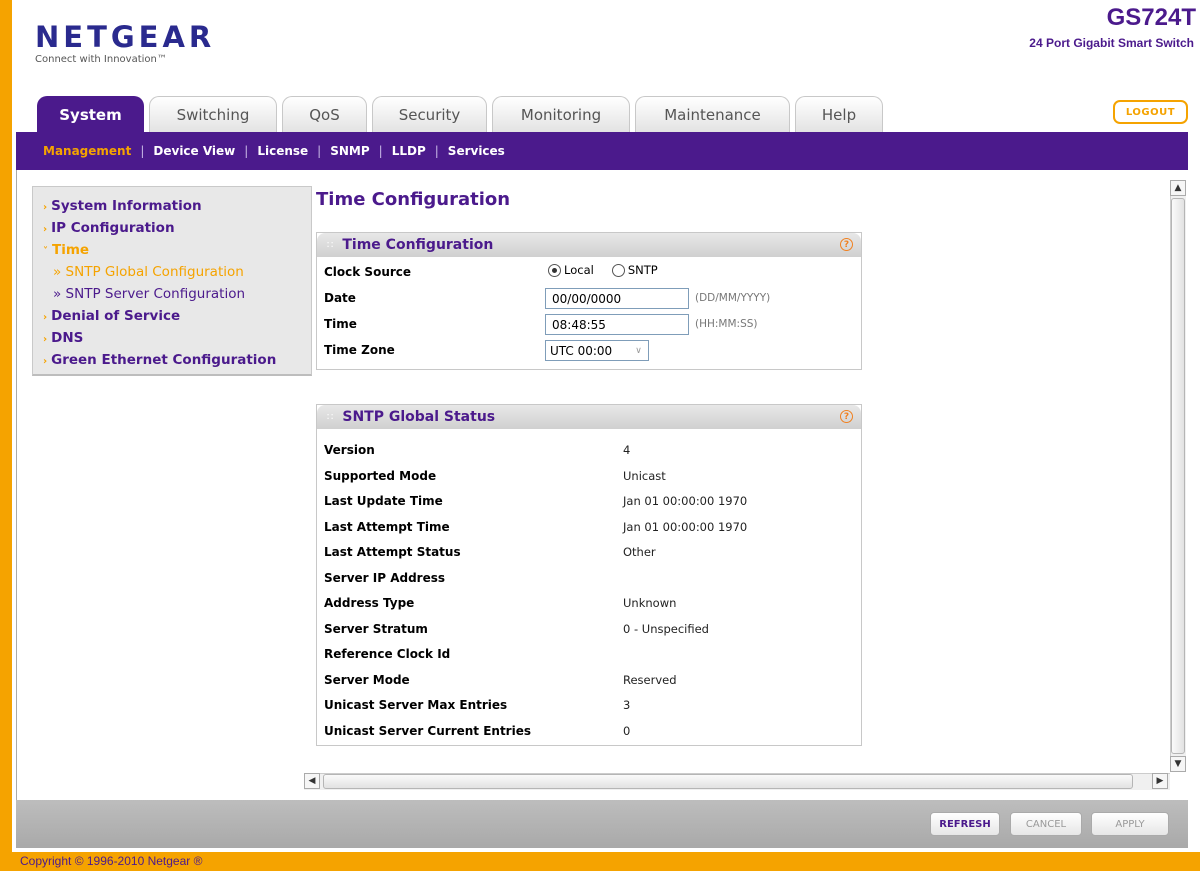 This screenshot has width=1200, height=871. What do you see at coordinates (589, 245) in the screenshot?
I see `panel-header: ∷ Time Configuration ?` at bounding box center [589, 245].